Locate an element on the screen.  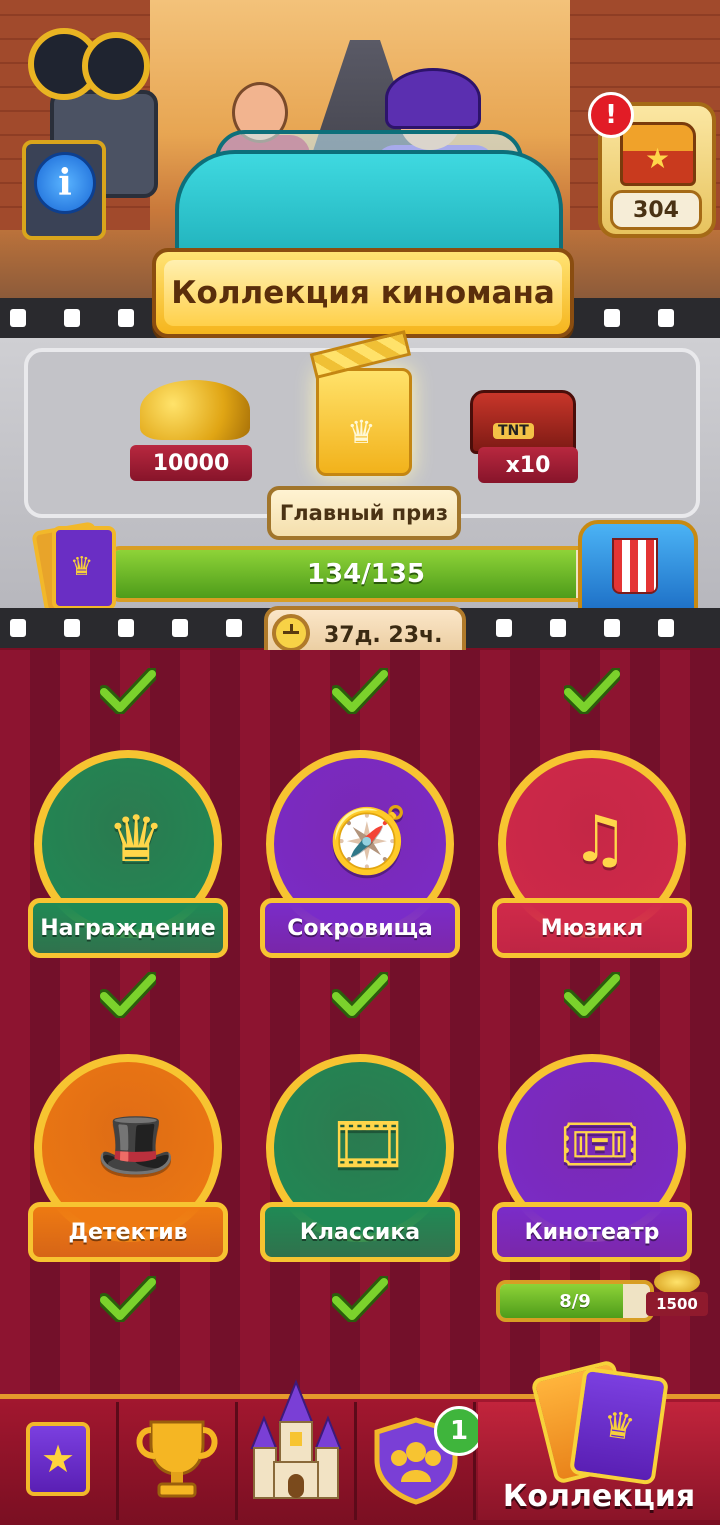
nav-item-home is located at coordinates (297, 1449).